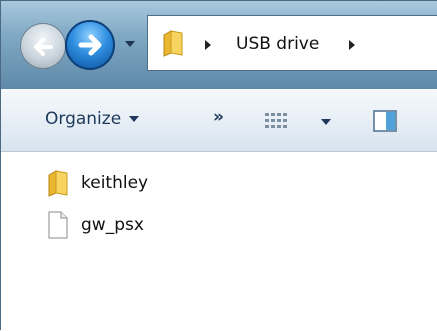 This screenshot has width=437, height=331. What do you see at coordinates (134, 119) in the screenshot?
I see `chevron-down-icon` at bounding box center [134, 119].